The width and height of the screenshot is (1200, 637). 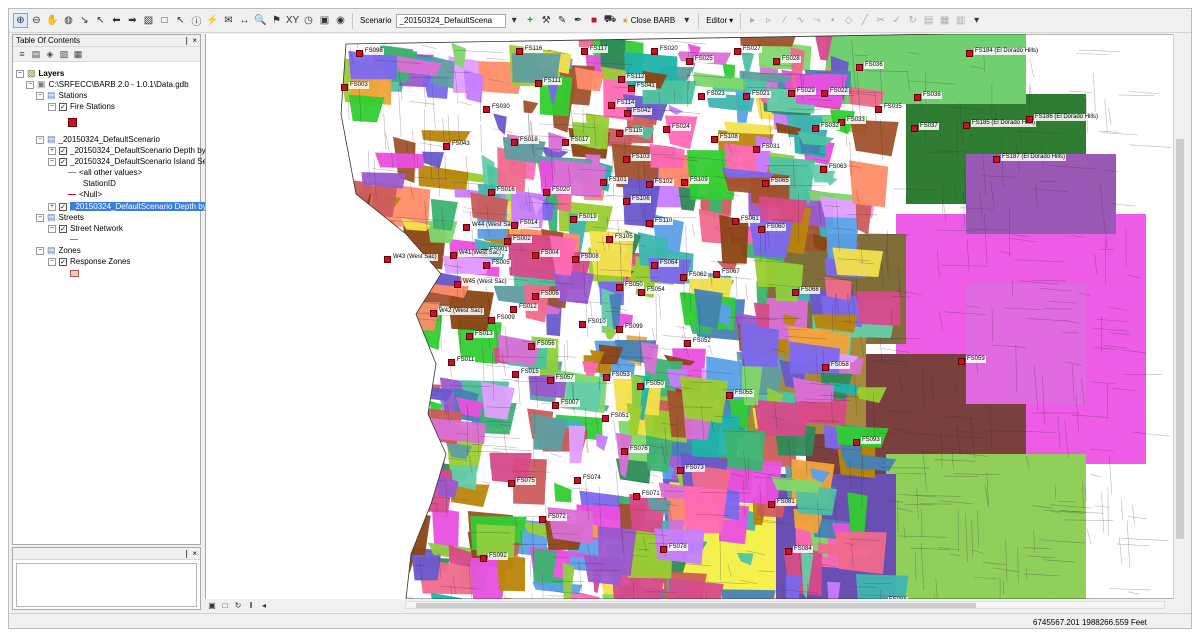 I want to click on go-to-xy-icon: XY, so click(x=292, y=20).